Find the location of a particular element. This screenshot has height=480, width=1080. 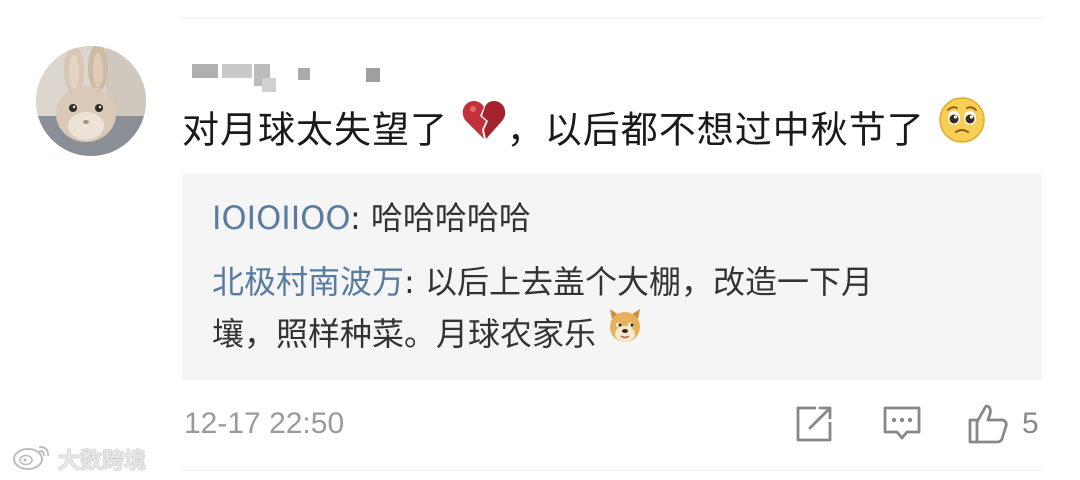

watermark: 大数跨境 is located at coordinates (79, 459).